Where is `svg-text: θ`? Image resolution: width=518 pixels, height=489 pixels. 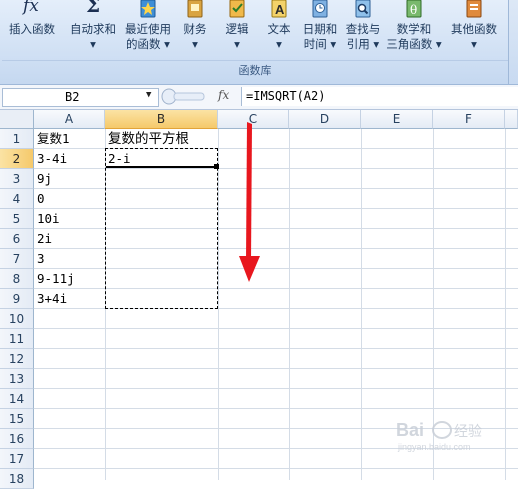
svg-text: θ is located at coordinates (413, 10).